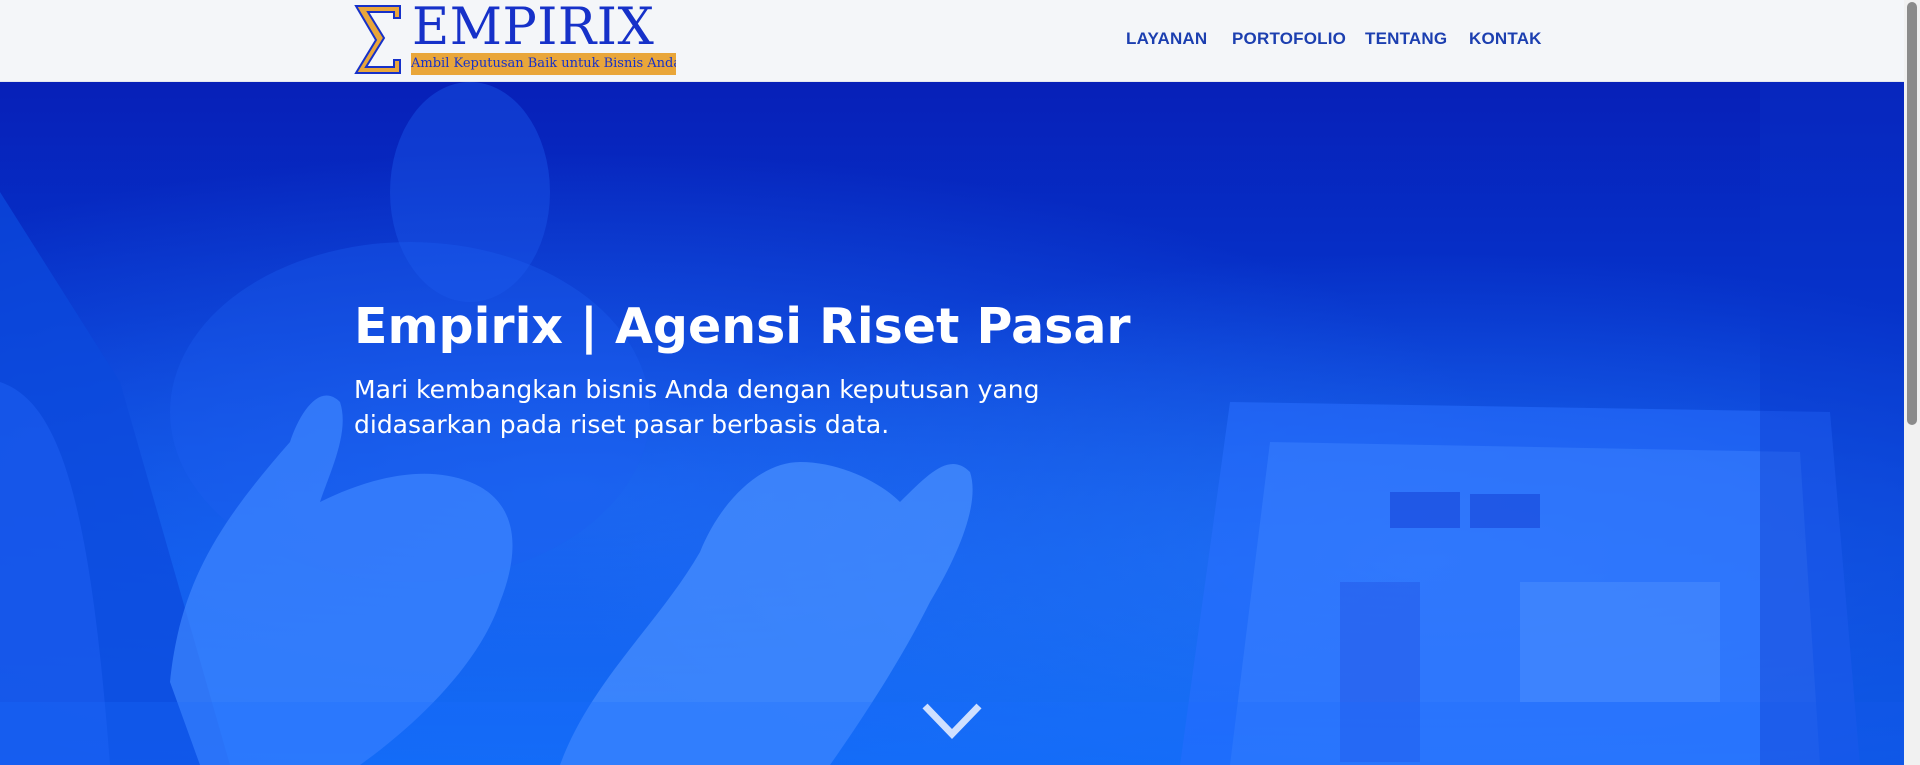 This screenshot has width=1920, height=765. What do you see at coordinates (377, 39) in the screenshot?
I see `sigma-logo-icon` at bounding box center [377, 39].